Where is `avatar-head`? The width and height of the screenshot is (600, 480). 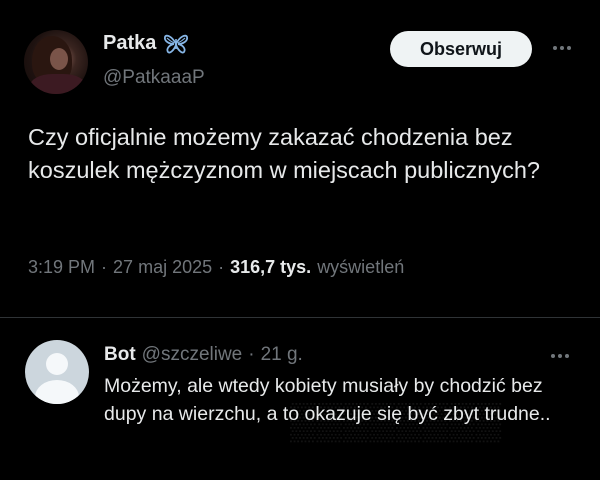
avatar-head is located at coordinates (57, 364).